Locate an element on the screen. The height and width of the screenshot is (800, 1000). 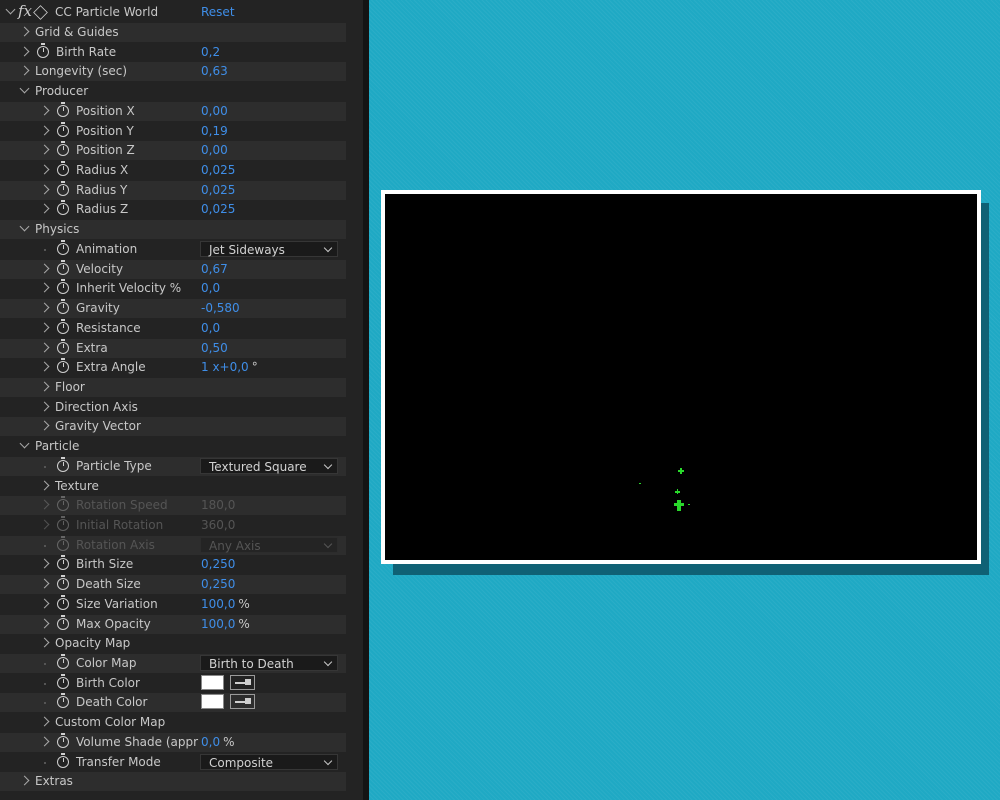
value-text: 100,0 is located at coordinates (218, 624).